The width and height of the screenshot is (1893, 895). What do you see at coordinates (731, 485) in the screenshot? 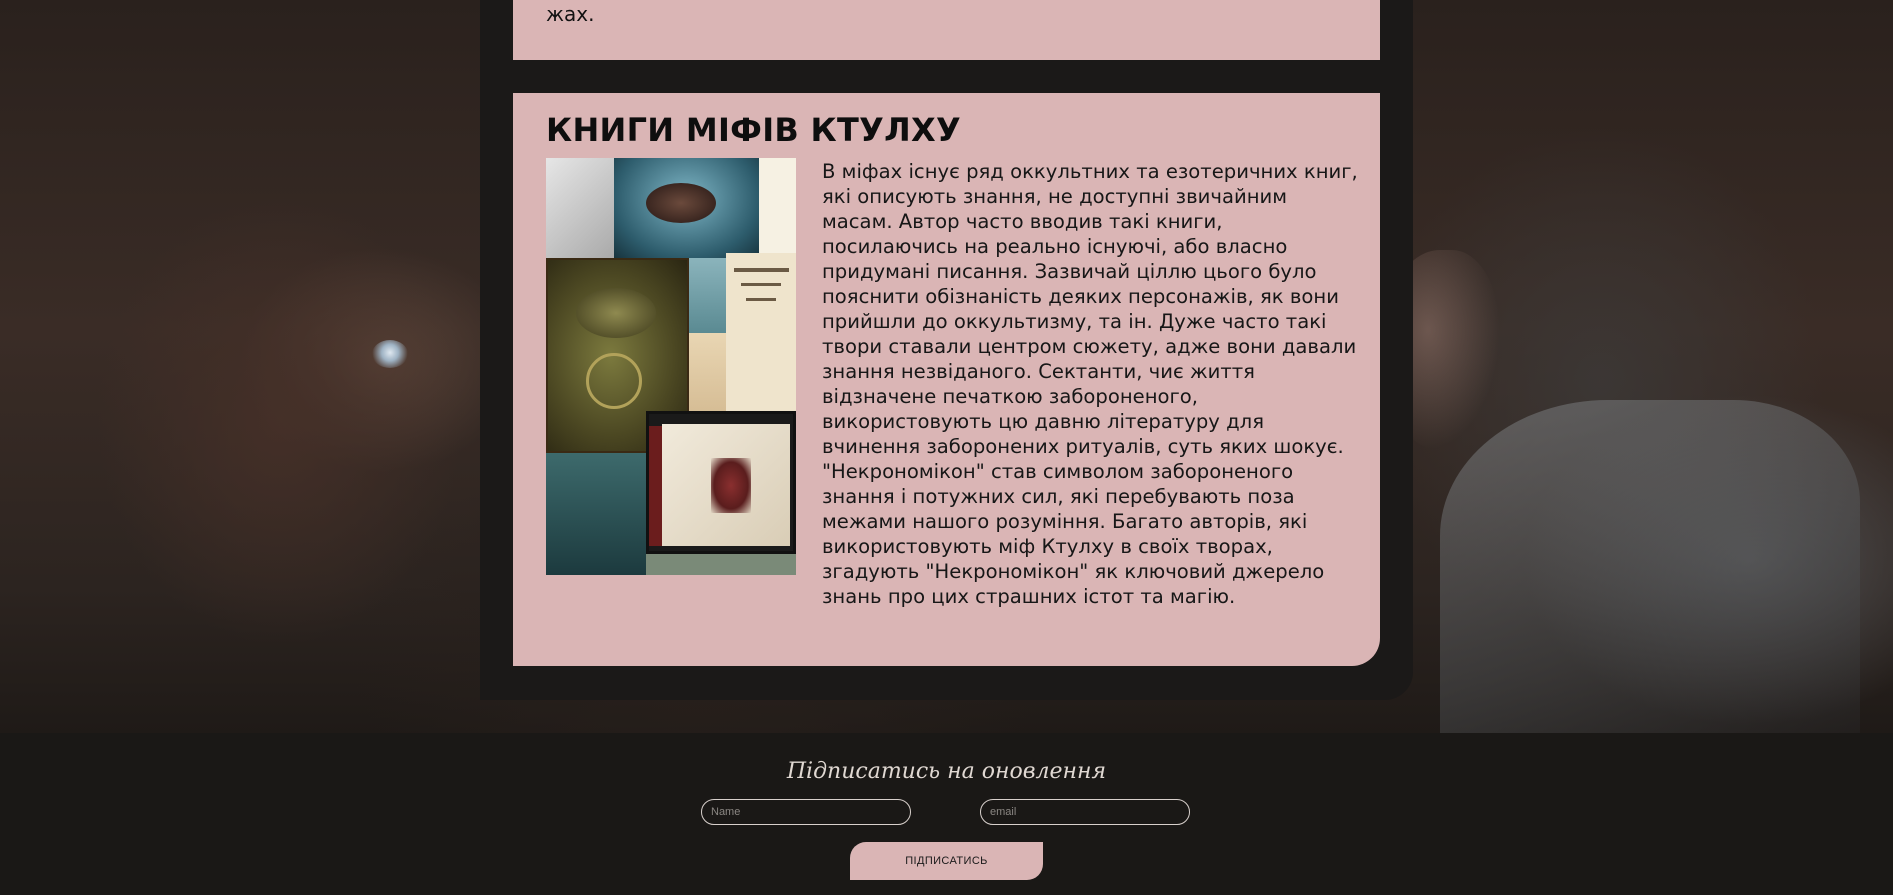
I see `collage-book-illustration` at bounding box center [731, 485].